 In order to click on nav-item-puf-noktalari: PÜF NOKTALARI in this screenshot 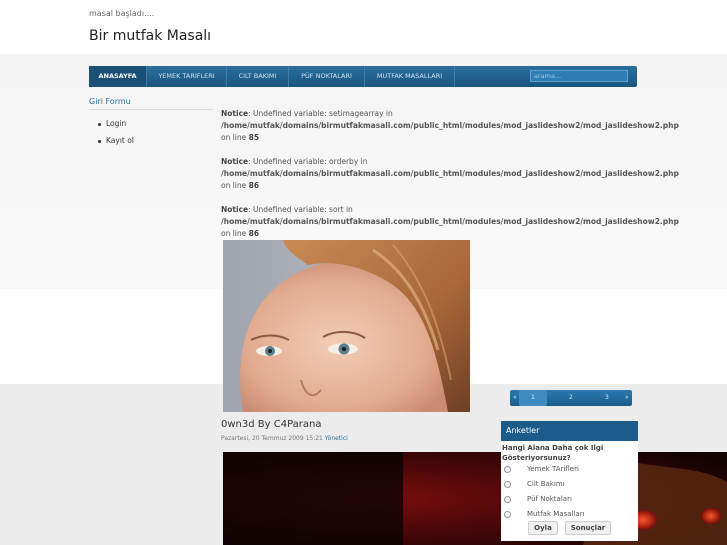, I will do `click(327, 76)`.